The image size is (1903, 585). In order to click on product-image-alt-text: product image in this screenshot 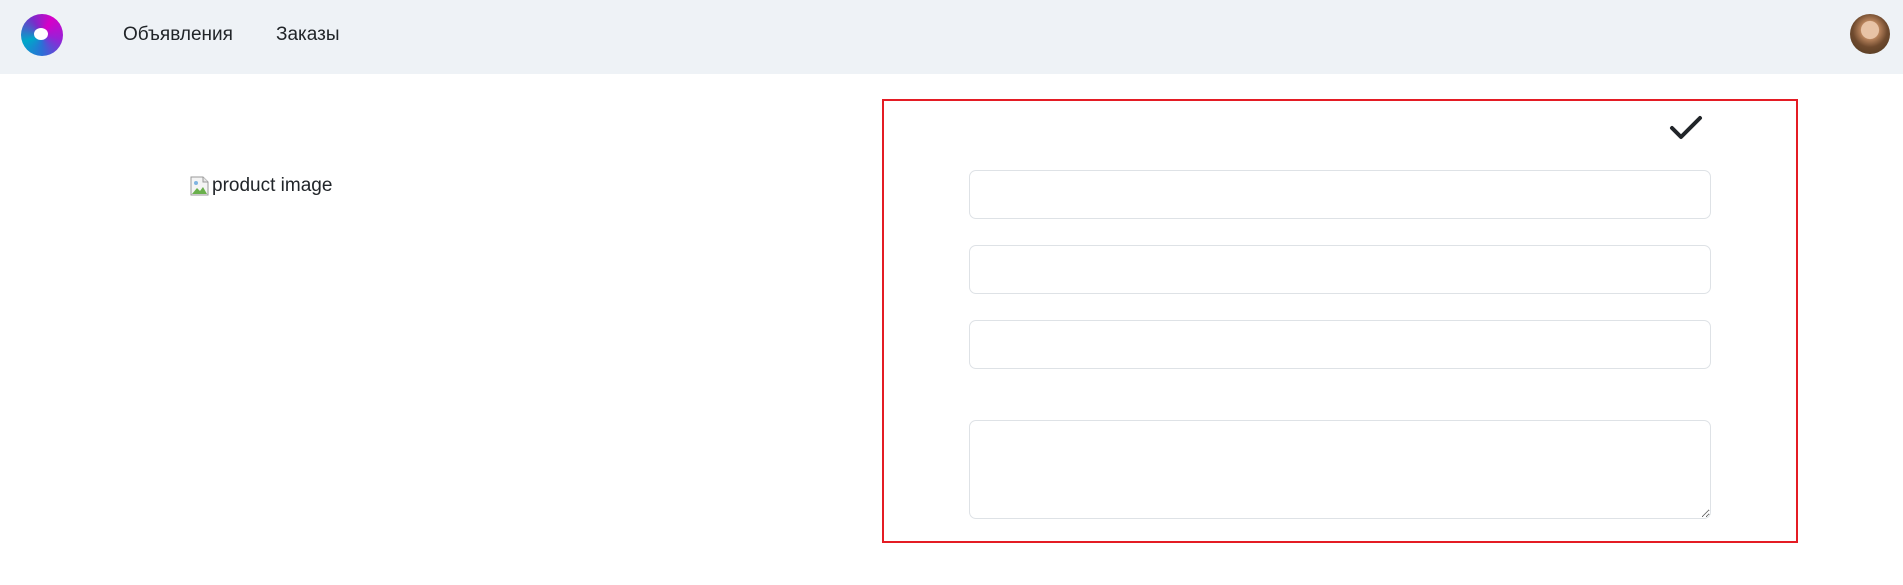, I will do `click(272, 185)`.